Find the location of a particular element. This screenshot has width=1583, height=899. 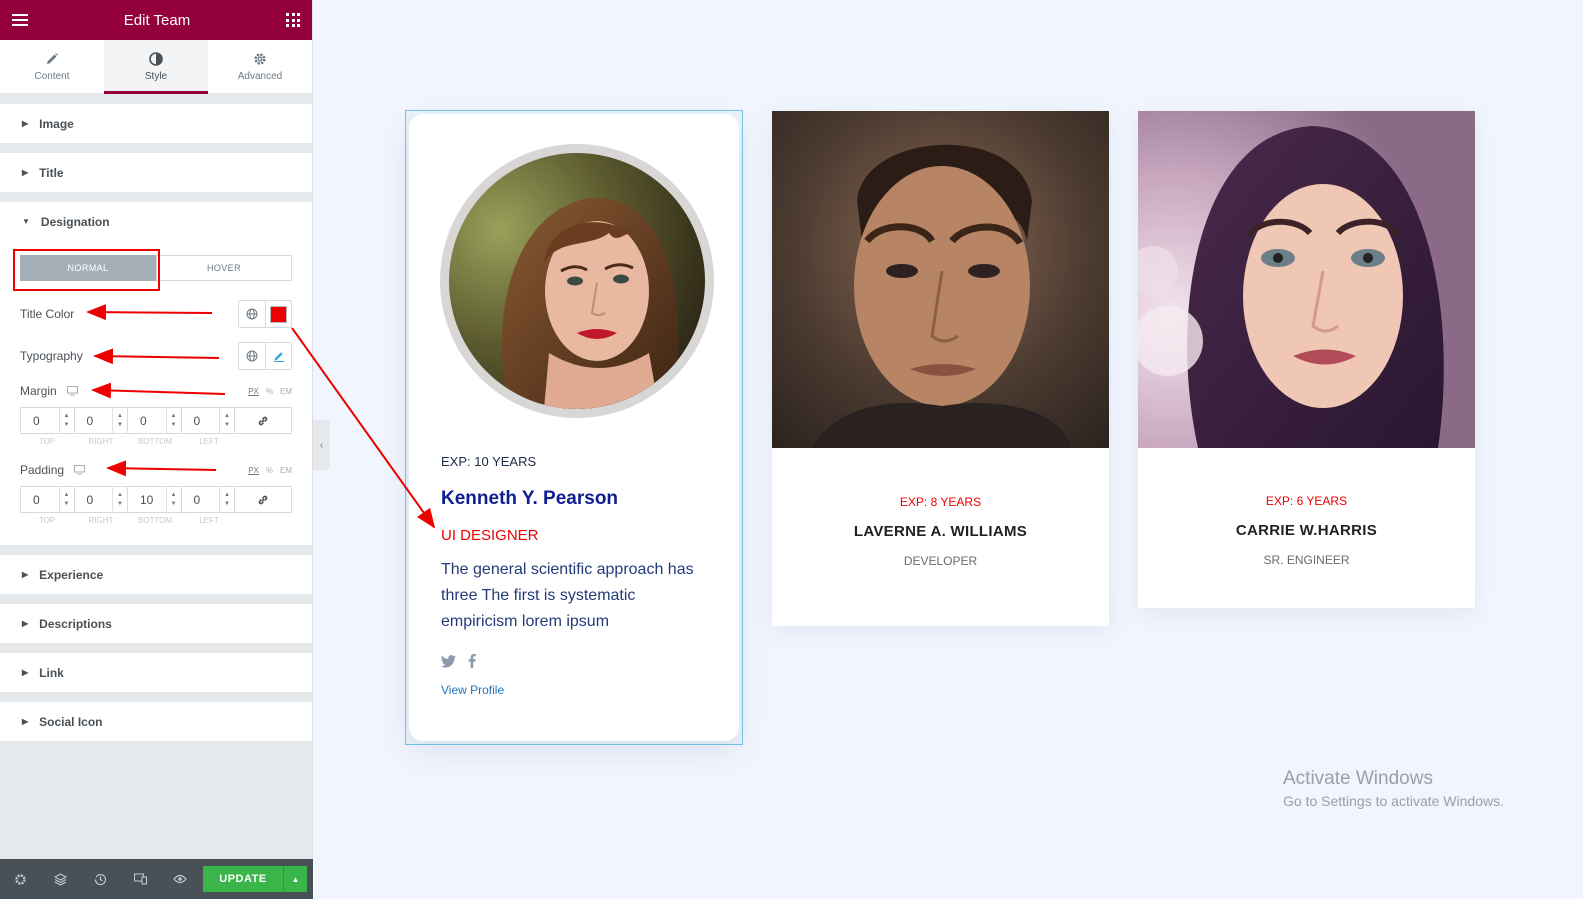

chevron-left-icon: ‹ is located at coordinates (321, 445).